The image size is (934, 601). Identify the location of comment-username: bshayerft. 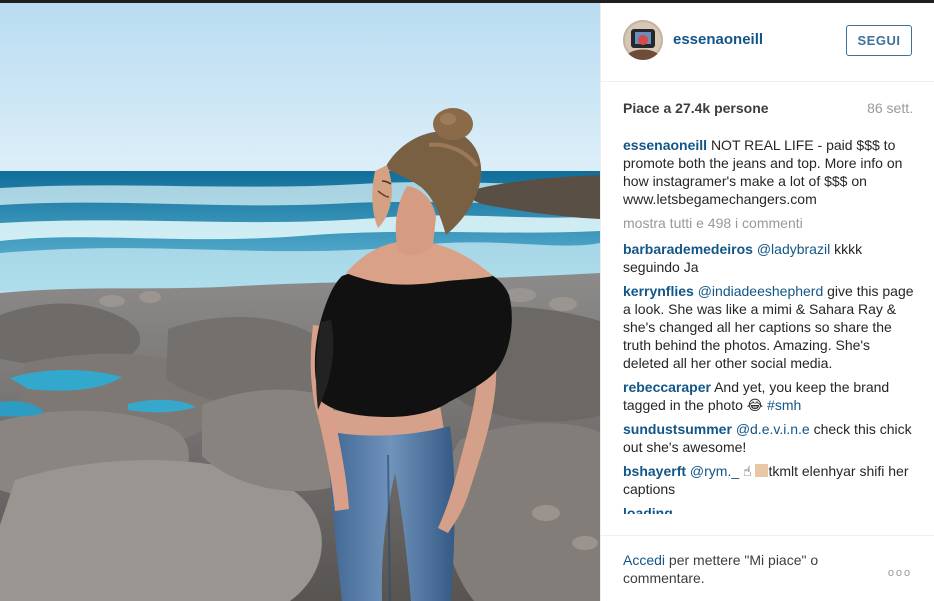
(654, 471).